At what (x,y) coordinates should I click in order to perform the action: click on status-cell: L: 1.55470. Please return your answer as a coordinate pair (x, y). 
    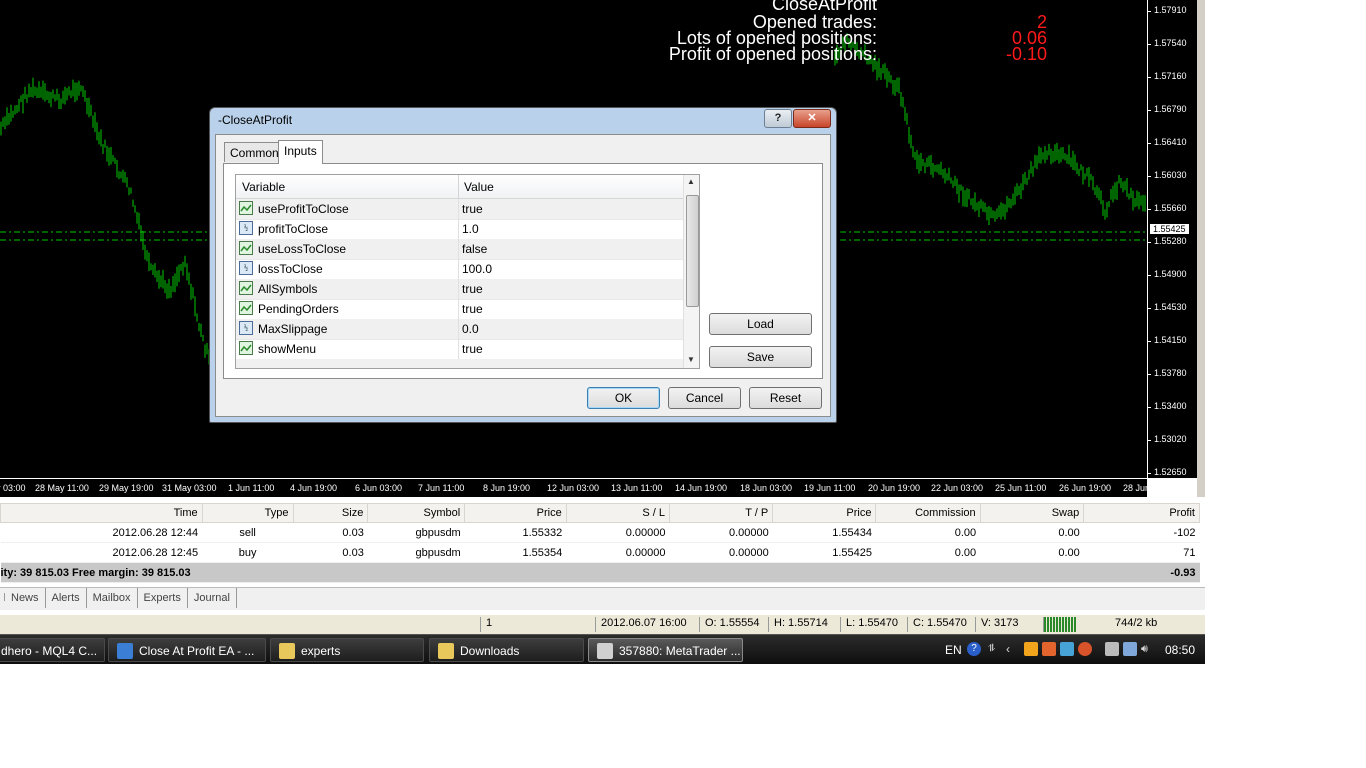
    Looking at the image, I should click on (869, 624).